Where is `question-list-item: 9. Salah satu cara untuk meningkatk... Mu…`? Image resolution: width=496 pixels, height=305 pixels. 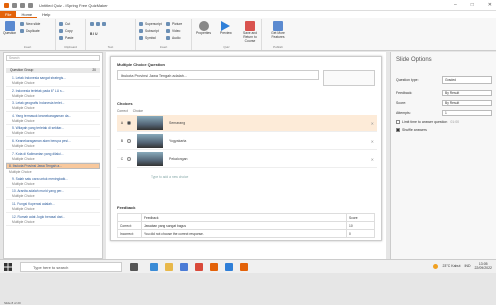 question-list-item: 9. Salah satu cara untuk meningkatk... Mu… is located at coordinates (53, 182).